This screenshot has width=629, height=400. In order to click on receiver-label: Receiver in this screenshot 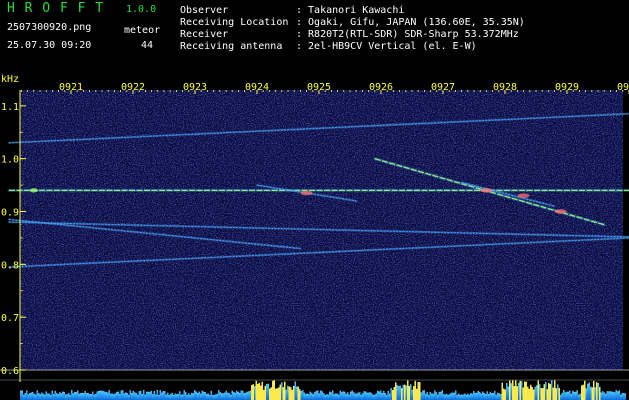, I will do `click(204, 34)`.